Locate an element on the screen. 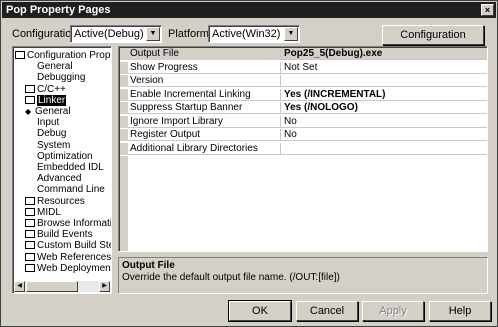  property-row: Show Progress Not Set is located at coordinates (303, 67).